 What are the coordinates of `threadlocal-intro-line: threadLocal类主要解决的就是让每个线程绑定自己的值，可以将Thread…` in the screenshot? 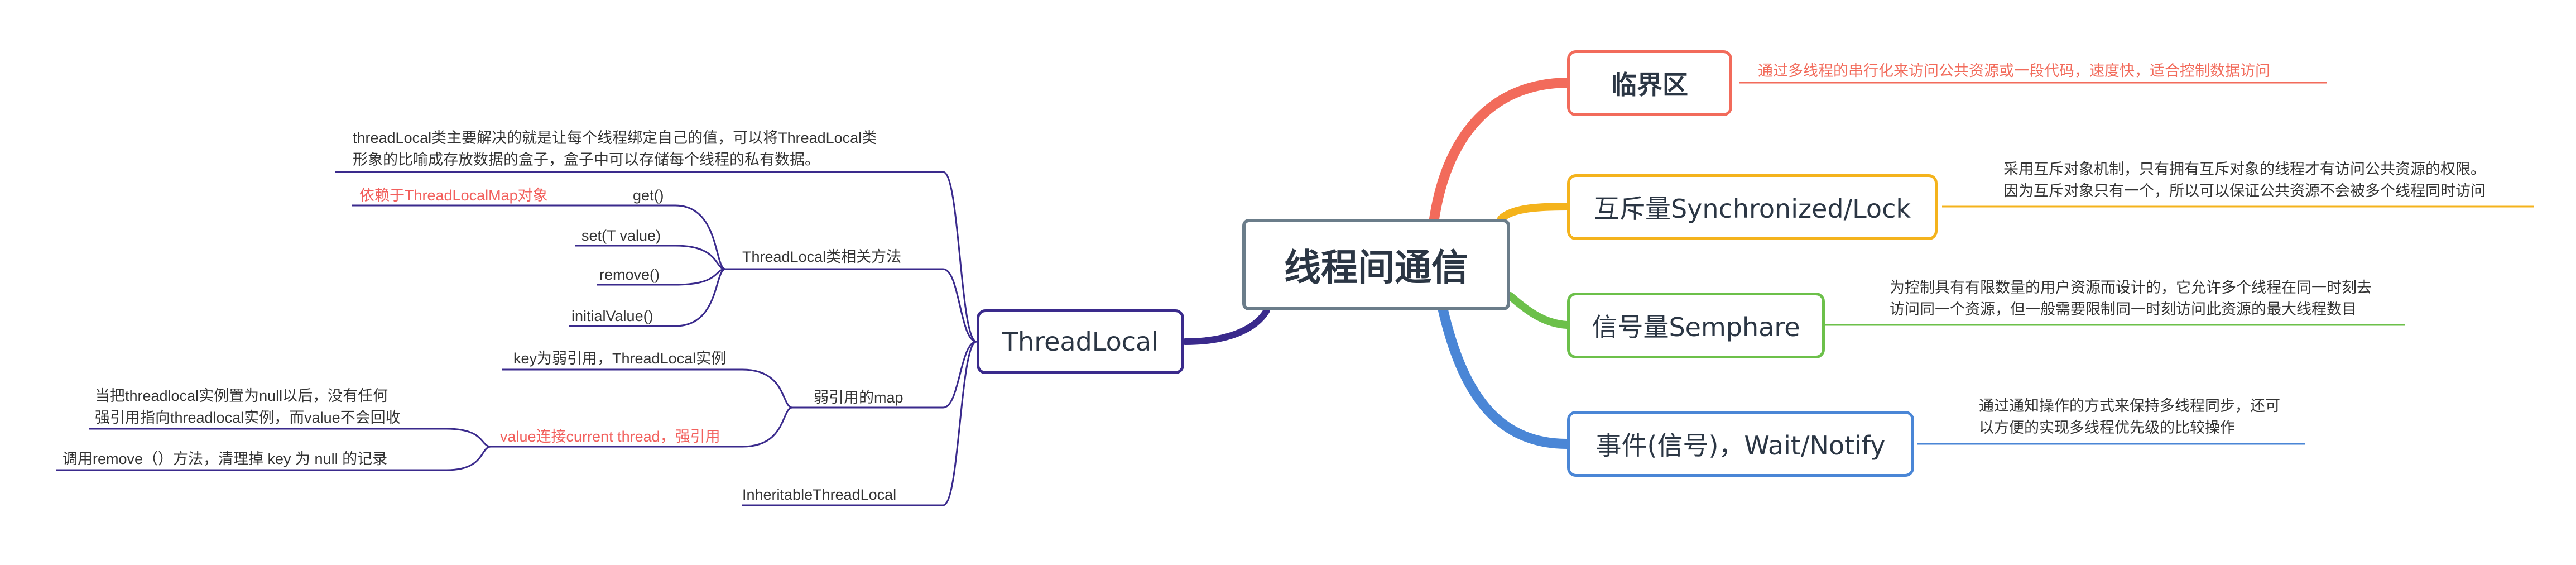 It's located at (615, 138).